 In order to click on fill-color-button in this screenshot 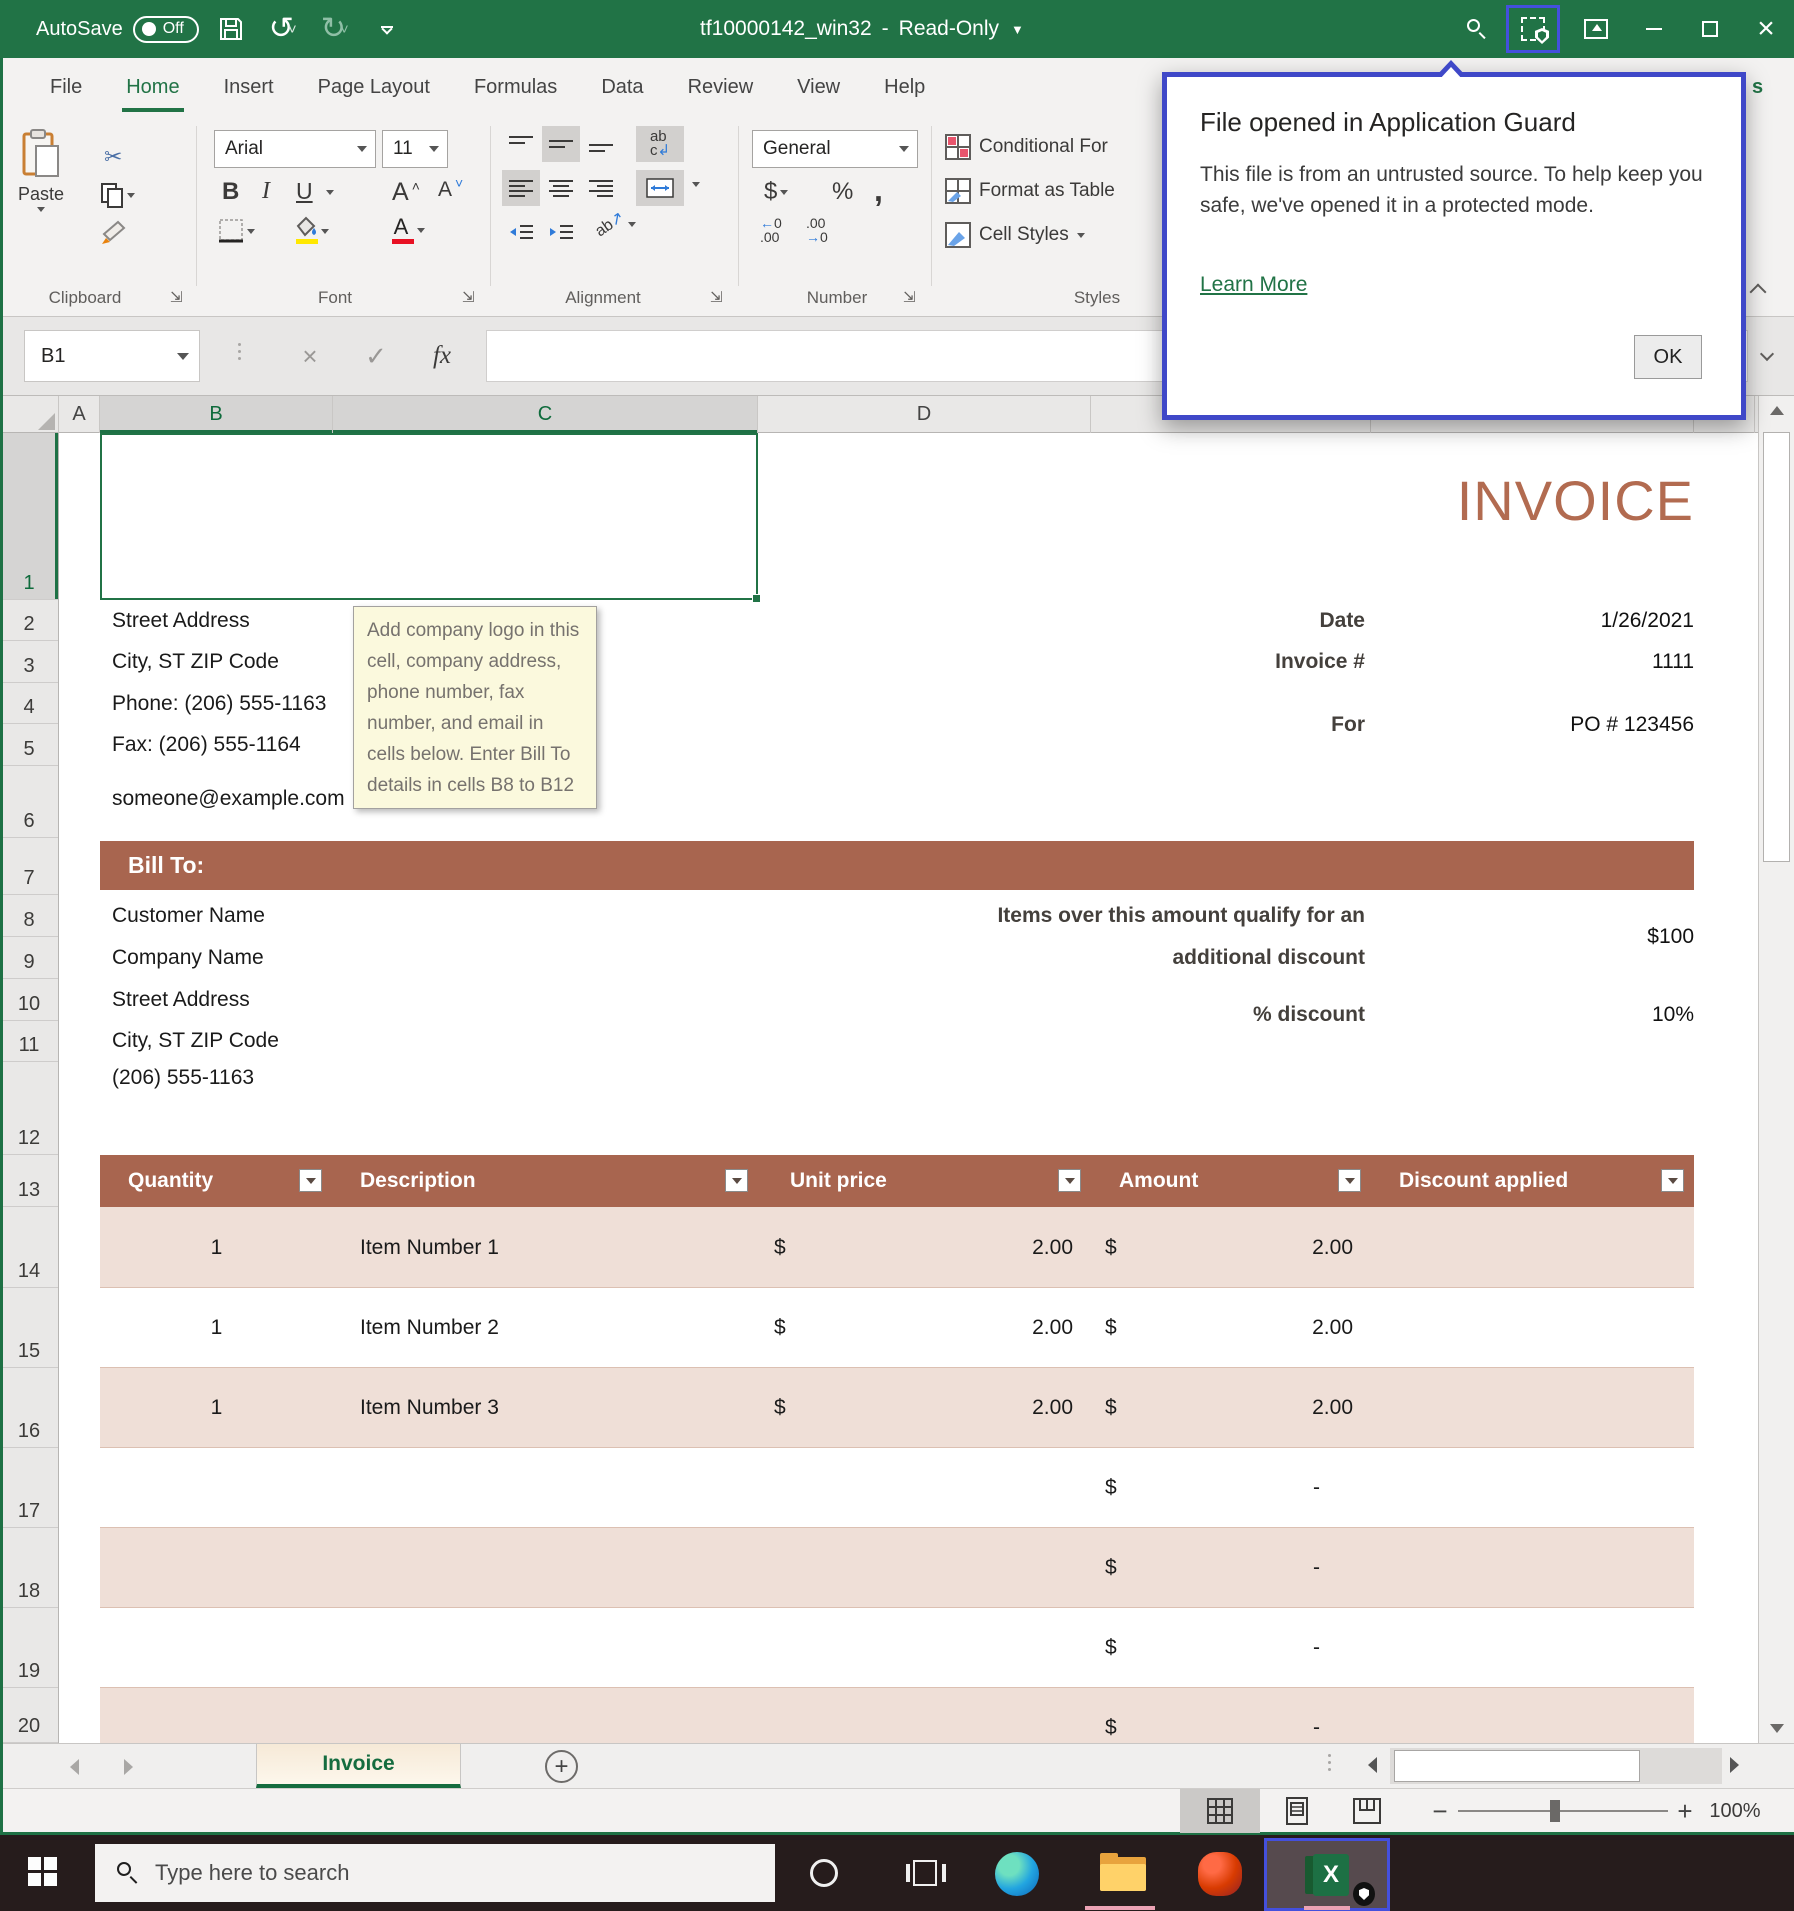, I will do `click(310, 231)`.